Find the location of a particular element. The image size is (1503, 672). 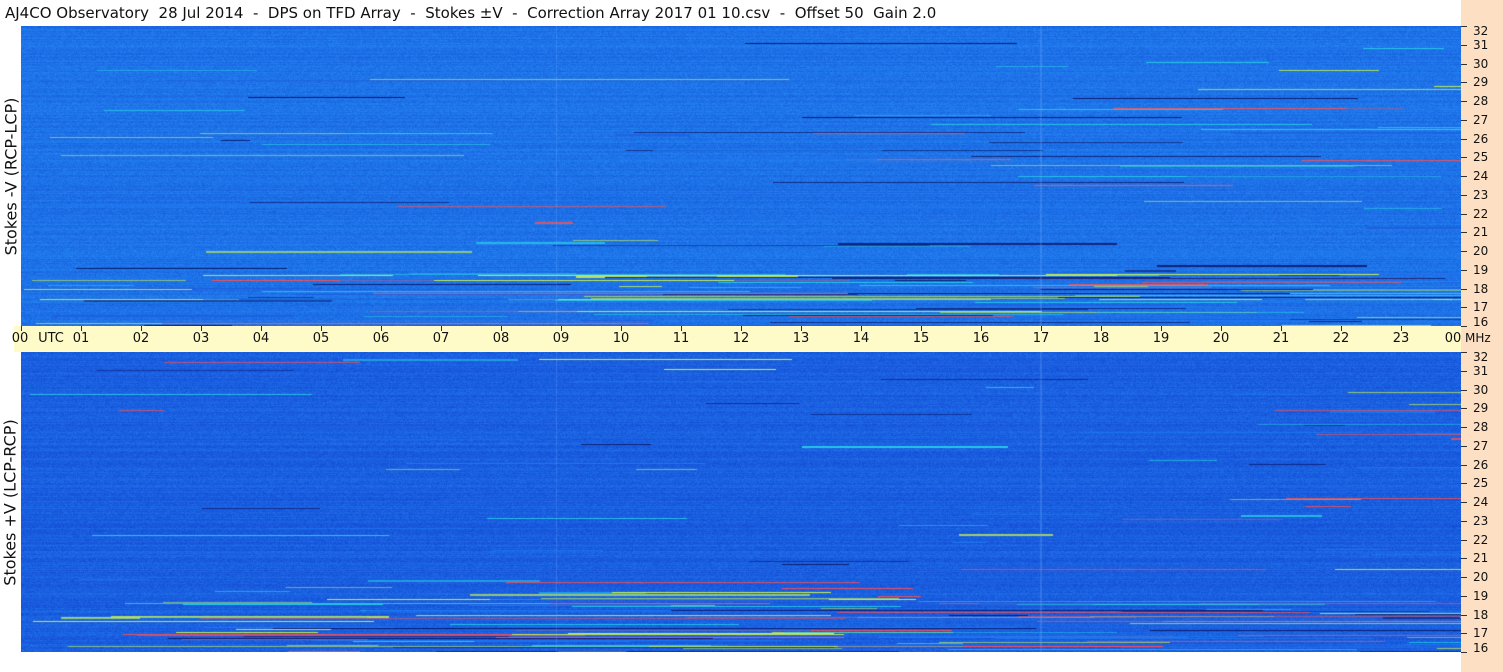

time-tick-label: 03 is located at coordinates (201, 338).